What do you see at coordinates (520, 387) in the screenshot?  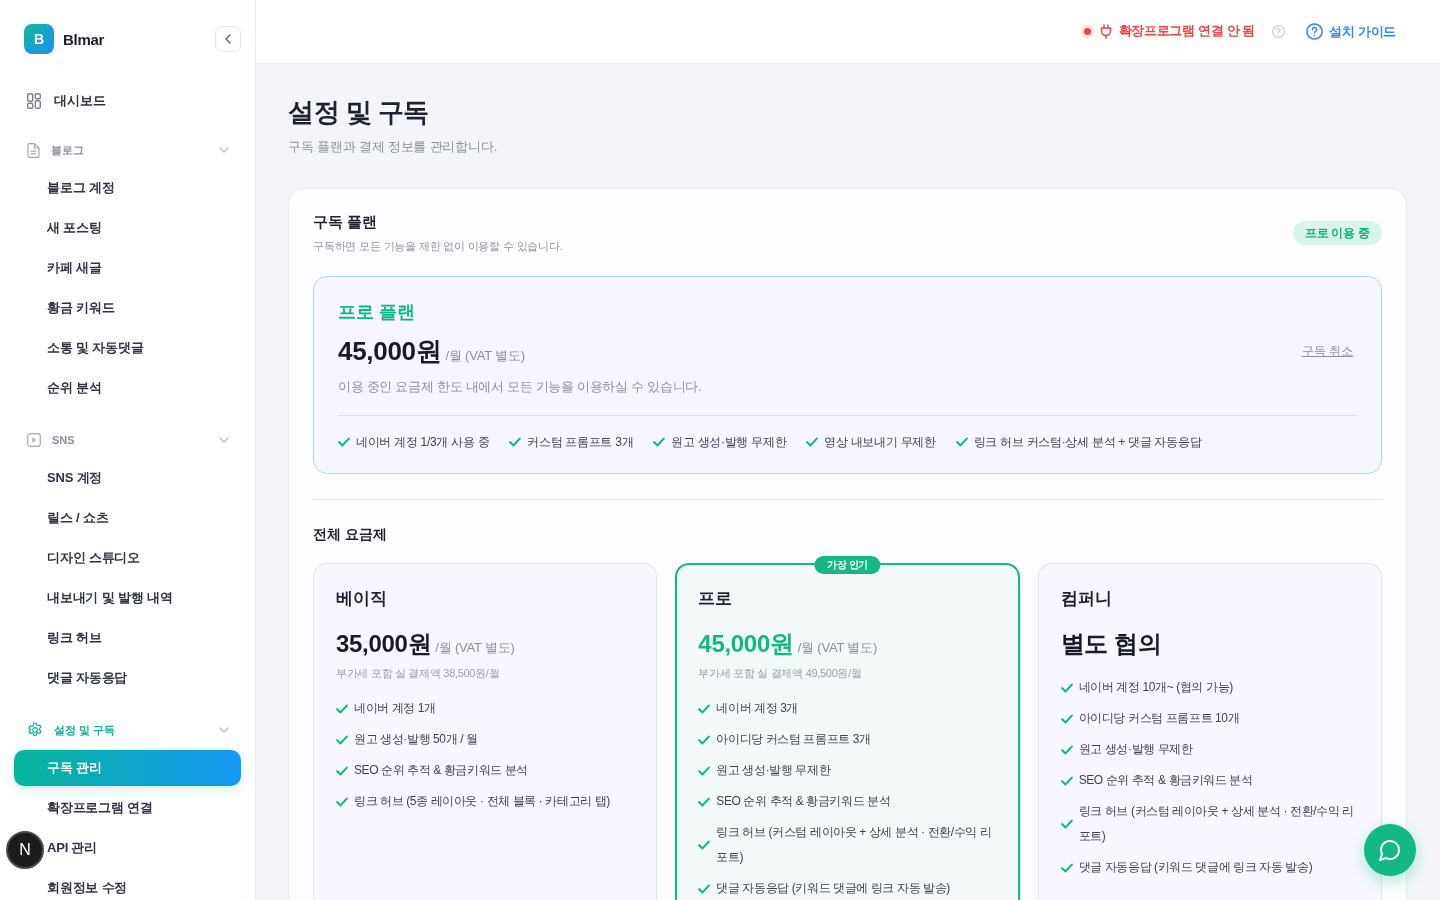 I see `plan-description: 이용 중인 요금제 한도 내에서 모든 기능을 이용하실 수 있습니다.` at bounding box center [520, 387].